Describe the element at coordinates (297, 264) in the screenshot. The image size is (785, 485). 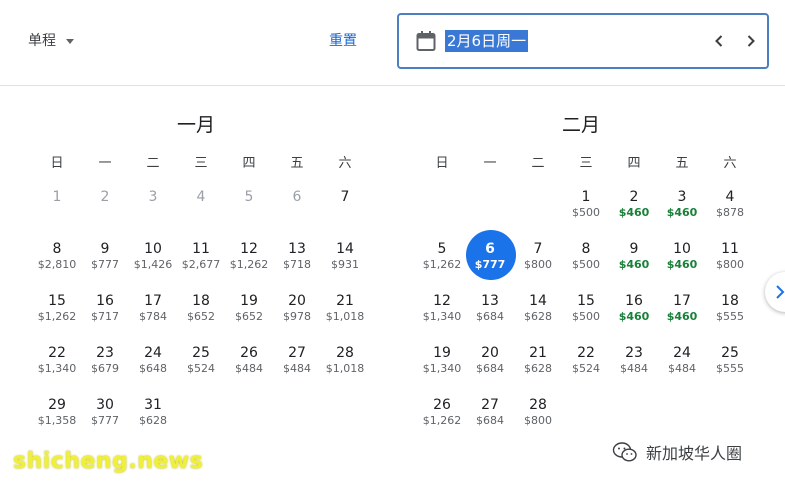
I see `calendar-day: 13 $718` at that location.